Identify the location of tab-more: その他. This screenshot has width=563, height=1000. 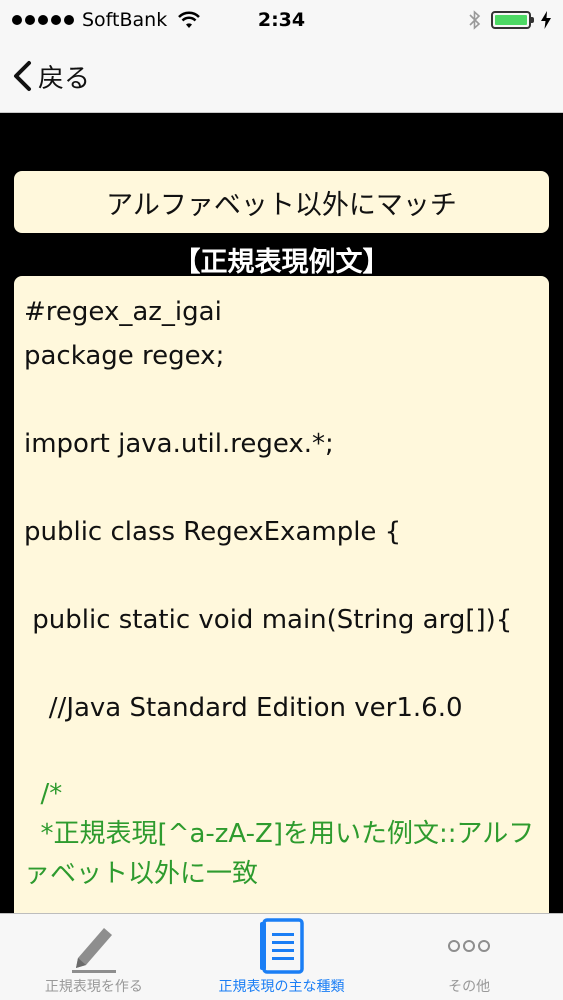
(469, 957).